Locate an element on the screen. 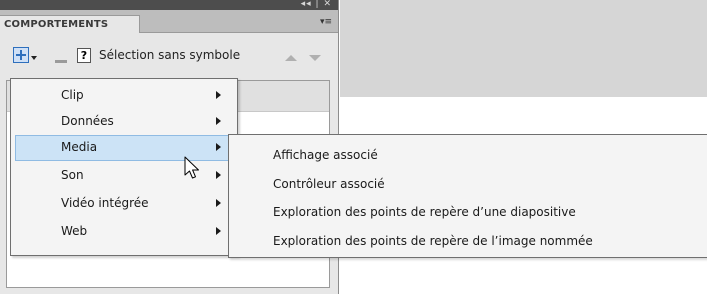 This screenshot has height=294, width=707. selection-label: Sélection sans symbole is located at coordinates (170, 55).